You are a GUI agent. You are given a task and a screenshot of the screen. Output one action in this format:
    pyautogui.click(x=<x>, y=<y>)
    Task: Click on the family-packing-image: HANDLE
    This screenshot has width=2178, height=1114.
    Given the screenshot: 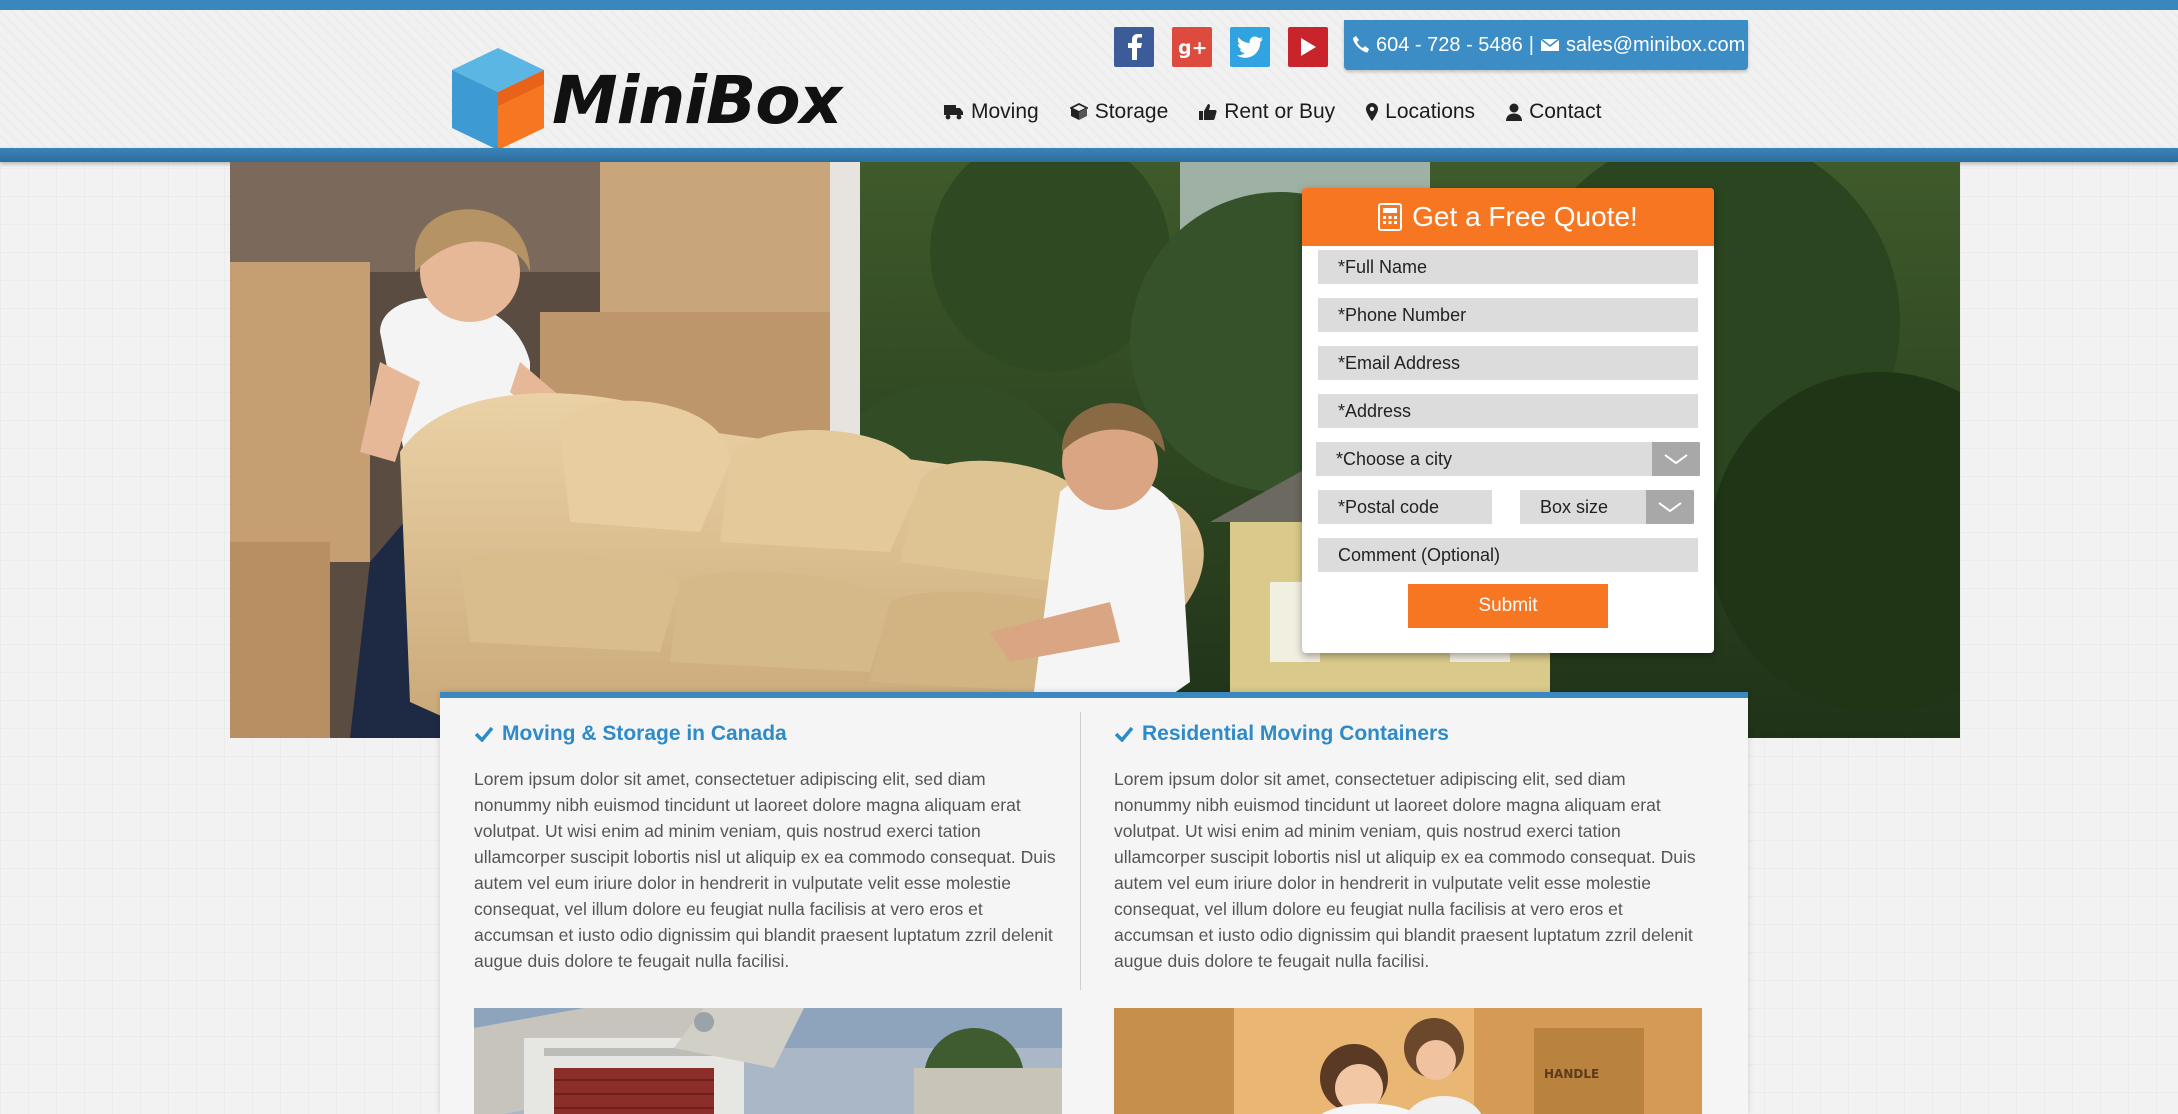 What is the action you would take?
    pyautogui.click(x=1408, y=1061)
    